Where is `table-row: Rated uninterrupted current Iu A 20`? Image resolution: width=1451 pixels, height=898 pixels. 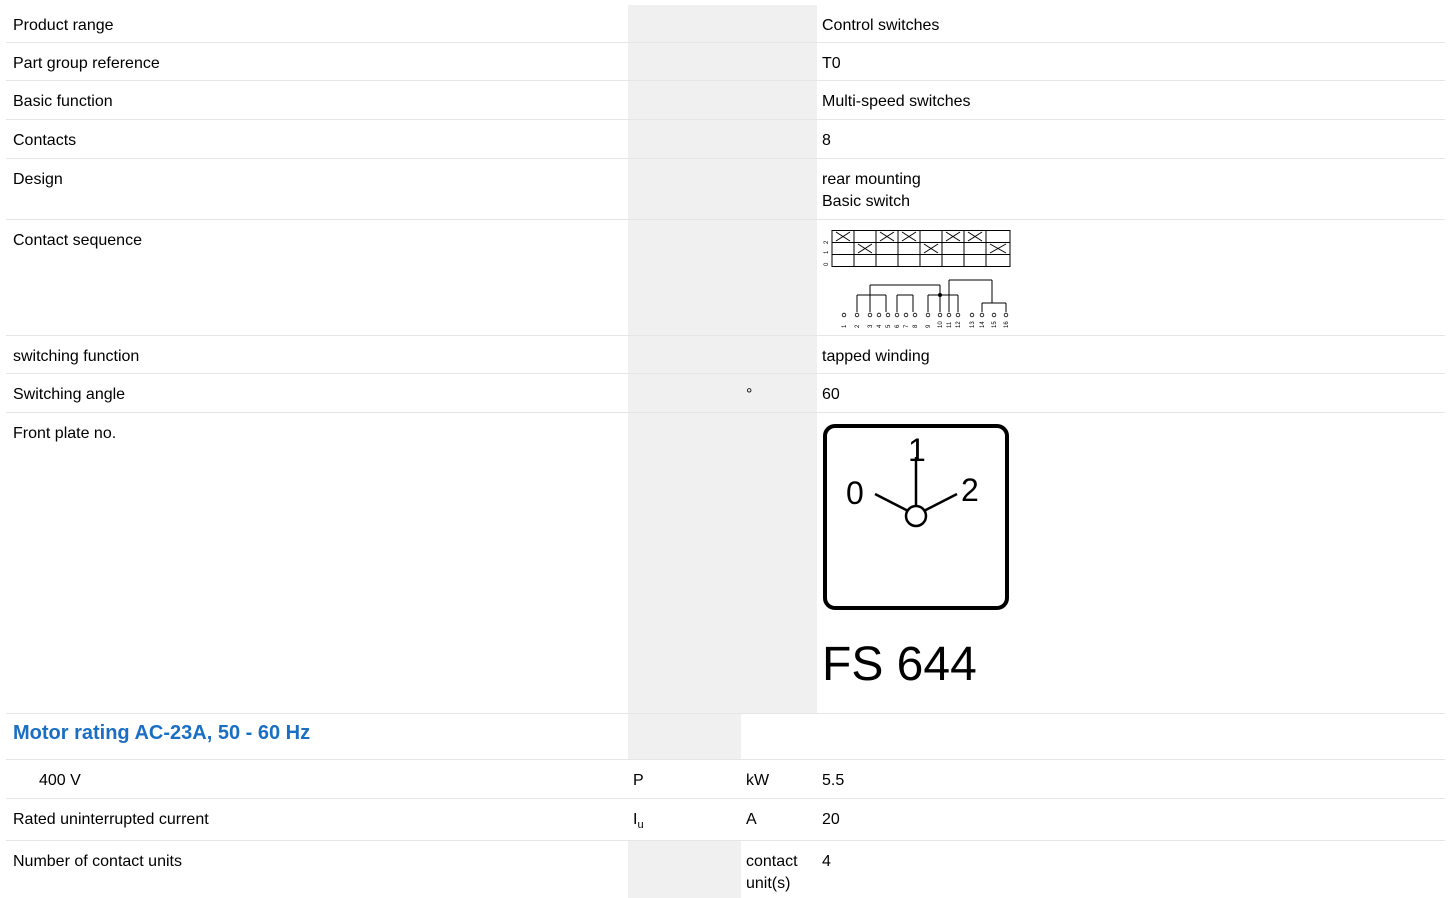
table-row: Rated uninterrupted current Iu A 20 is located at coordinates (725, 819).